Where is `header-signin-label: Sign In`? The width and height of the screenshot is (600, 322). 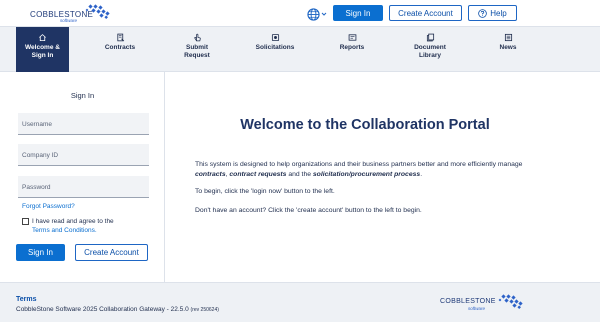
header-signin-label: Sign In is located at coordinates (358, 13).